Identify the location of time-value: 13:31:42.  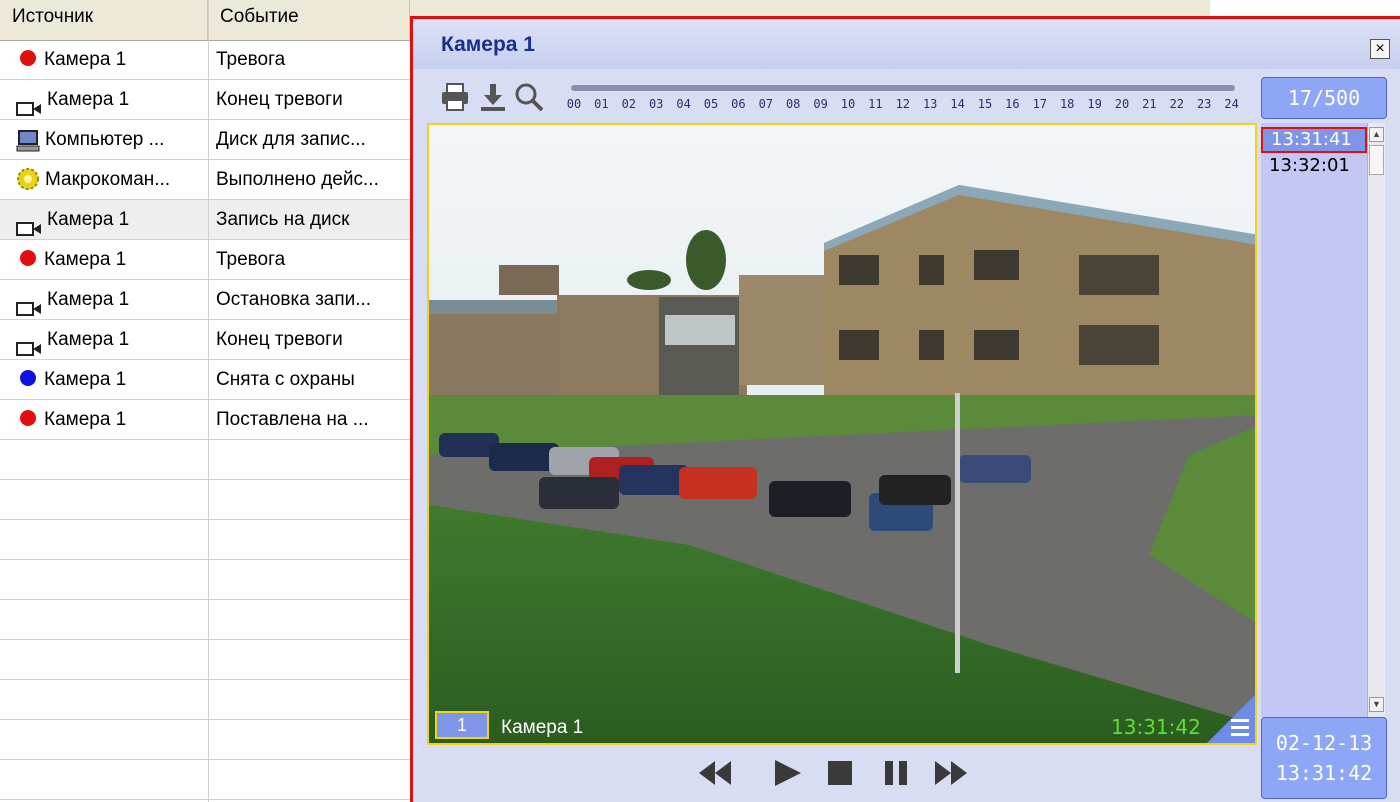
(1324, 773).